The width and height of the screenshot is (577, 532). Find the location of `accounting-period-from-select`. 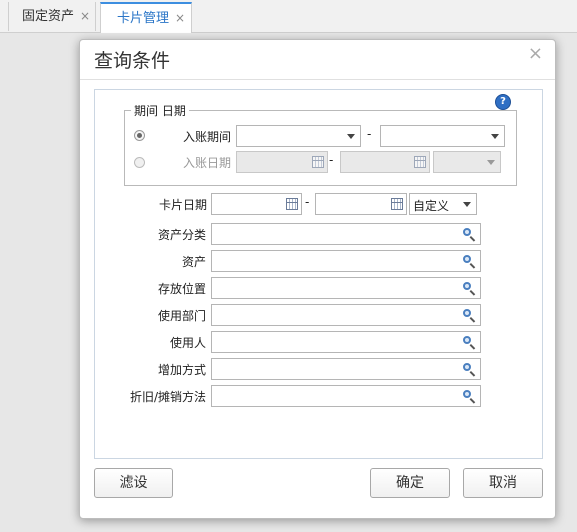

accounting-period-from-select is located at coordinates (298, 136).